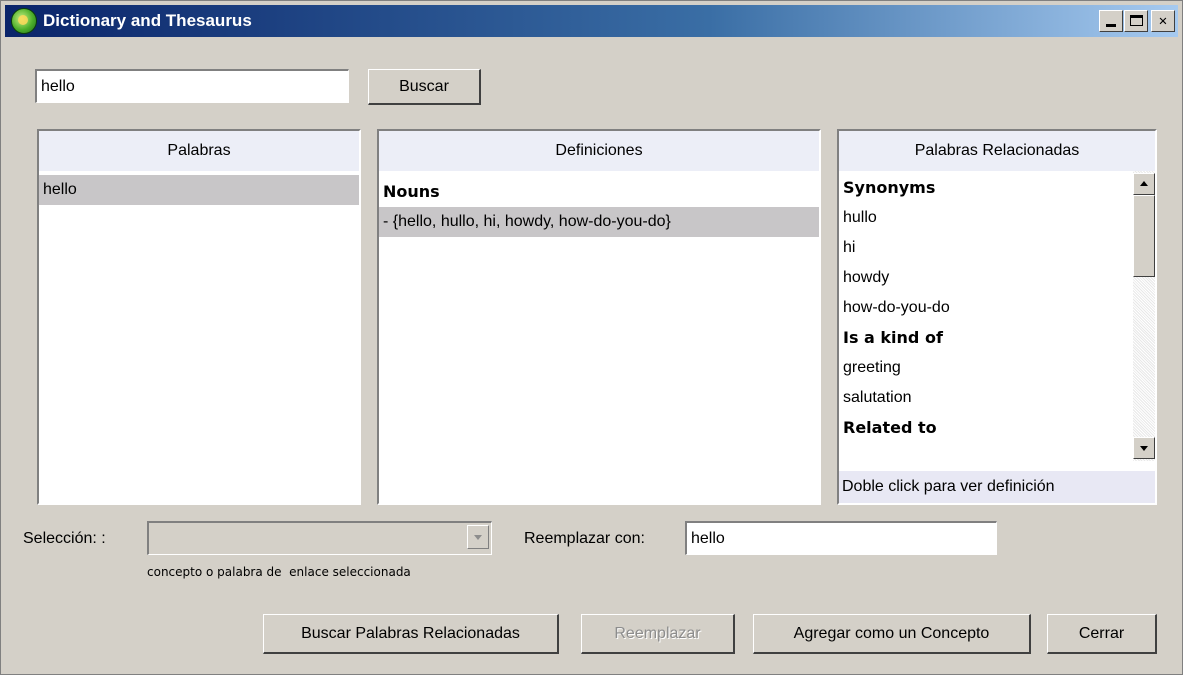 This screenshot has width=1183, height=675. Describe the element at coordinates (1111, 25) in the screenshot. I see `minimize-icon` at that location.